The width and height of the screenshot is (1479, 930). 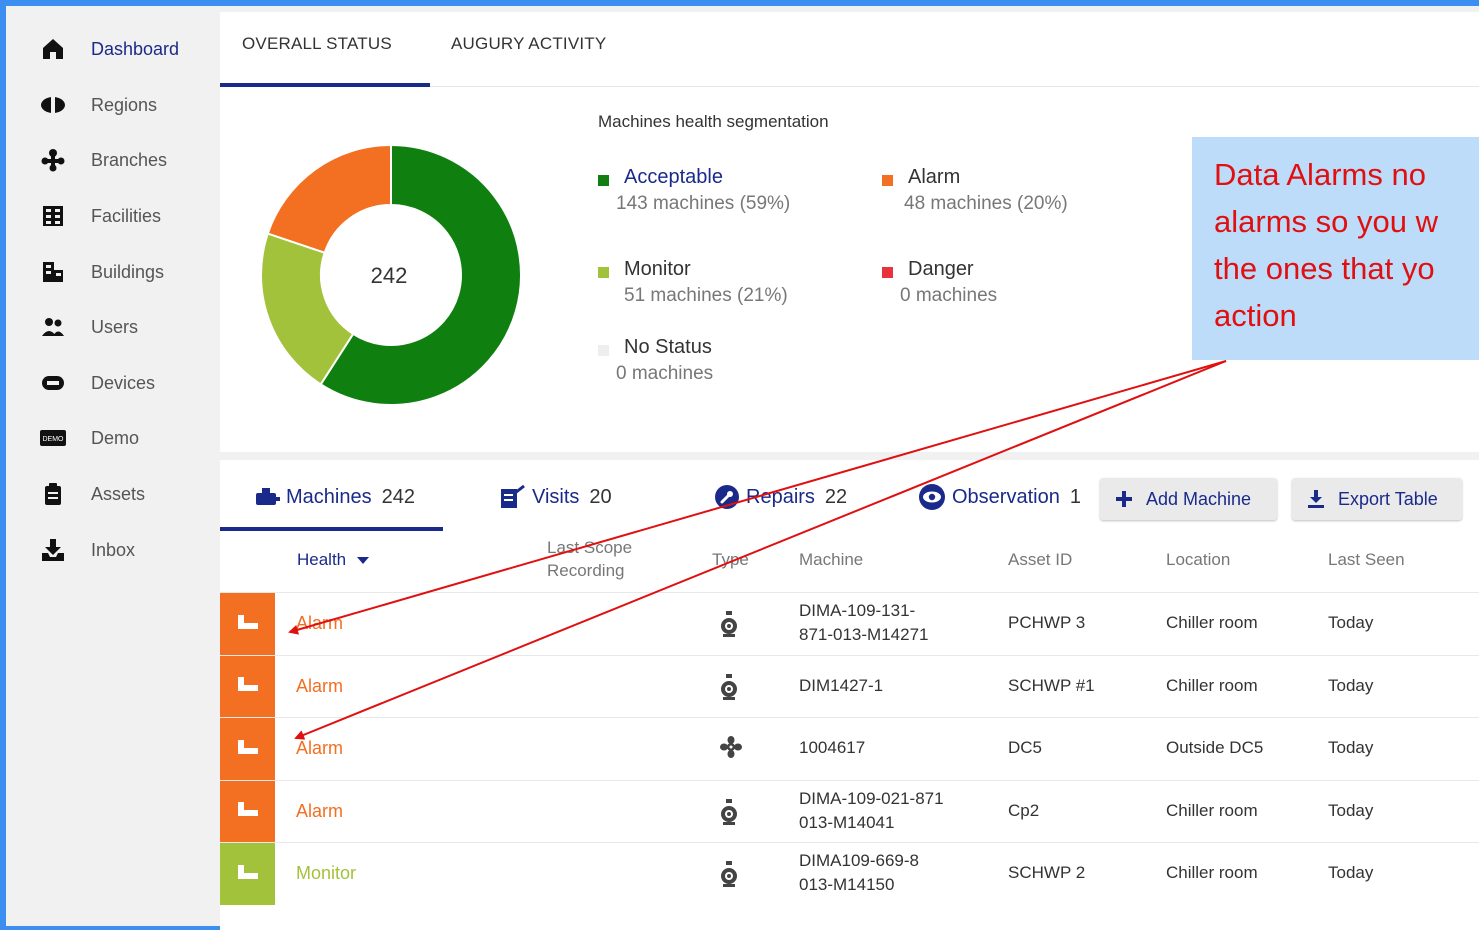 What do you see at coordinates (108, 327) in the screenshot?
I see `sidebar-item-users: Users` at bounding box center [108, 327].